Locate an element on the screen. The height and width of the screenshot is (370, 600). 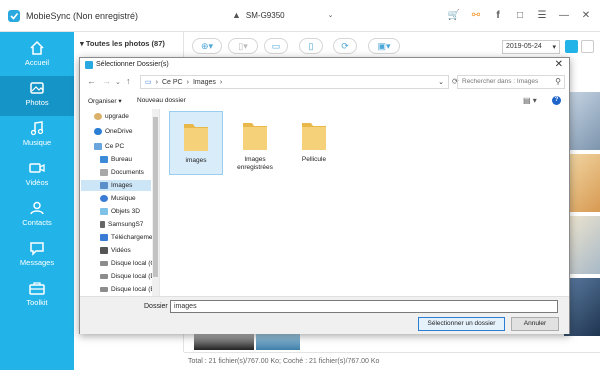
music-icon is located at coordinates (37, 128).